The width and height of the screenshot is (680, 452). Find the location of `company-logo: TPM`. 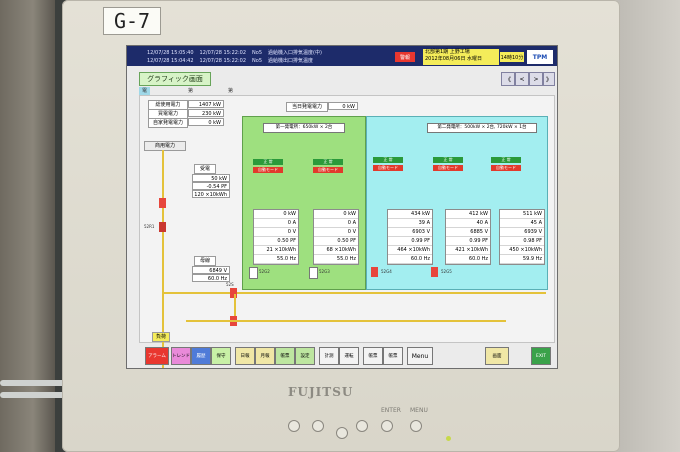

company-logo: TPM is located at coordinates (540, 57).